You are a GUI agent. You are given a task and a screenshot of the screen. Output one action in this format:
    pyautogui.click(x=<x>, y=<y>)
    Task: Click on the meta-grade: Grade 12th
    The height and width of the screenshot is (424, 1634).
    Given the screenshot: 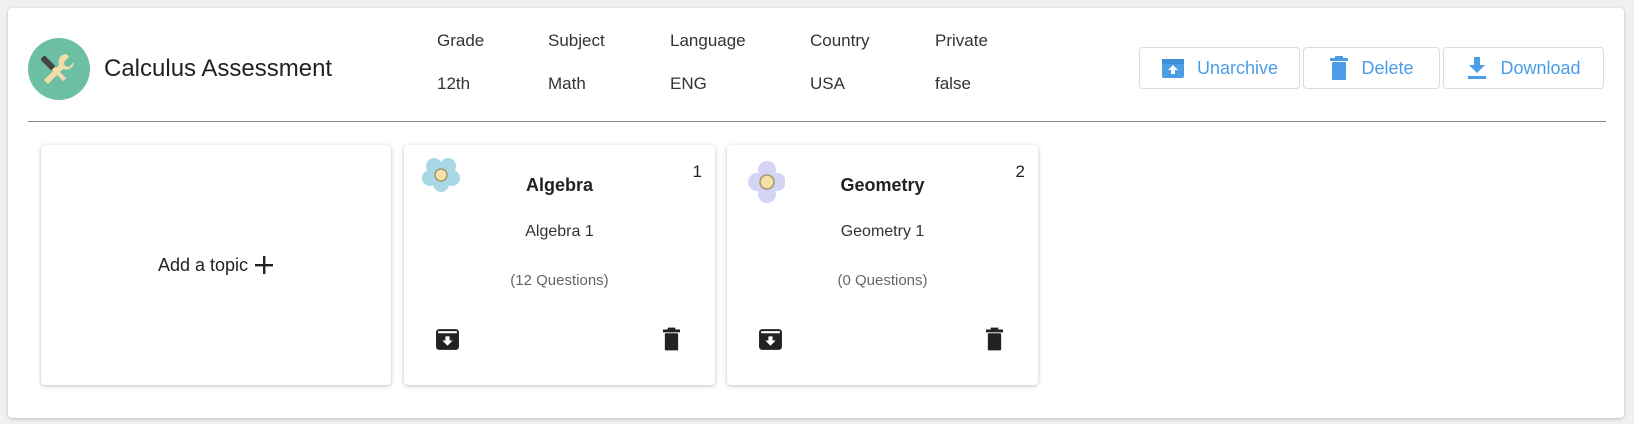 What is the action you would take?
    pyautogui.click(x=460, y=62)
    